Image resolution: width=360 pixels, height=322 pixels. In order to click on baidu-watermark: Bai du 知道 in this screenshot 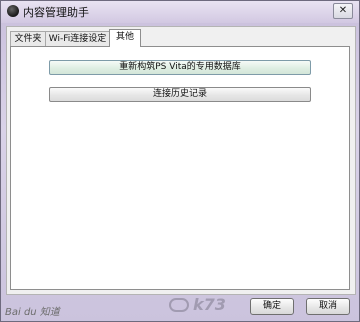, I will do `click(32, 312)`.